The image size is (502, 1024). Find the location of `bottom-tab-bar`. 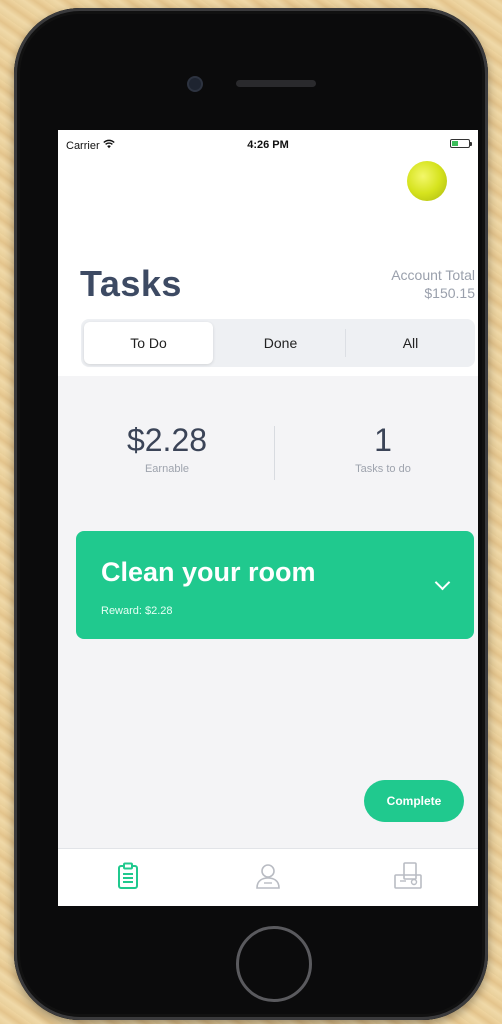

bottom-tab-bar is located at coordinates (268, 877).